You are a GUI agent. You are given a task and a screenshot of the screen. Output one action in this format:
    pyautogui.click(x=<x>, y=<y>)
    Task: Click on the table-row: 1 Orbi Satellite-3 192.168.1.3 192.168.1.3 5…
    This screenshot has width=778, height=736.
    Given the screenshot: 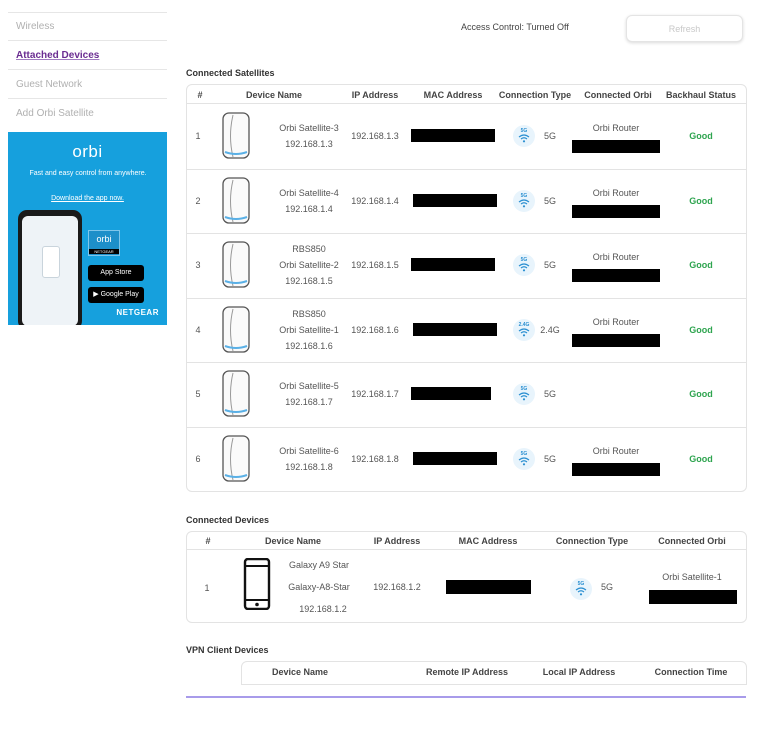 What is the action you would take?
    pyautogui.click(x=466, y=136)
    